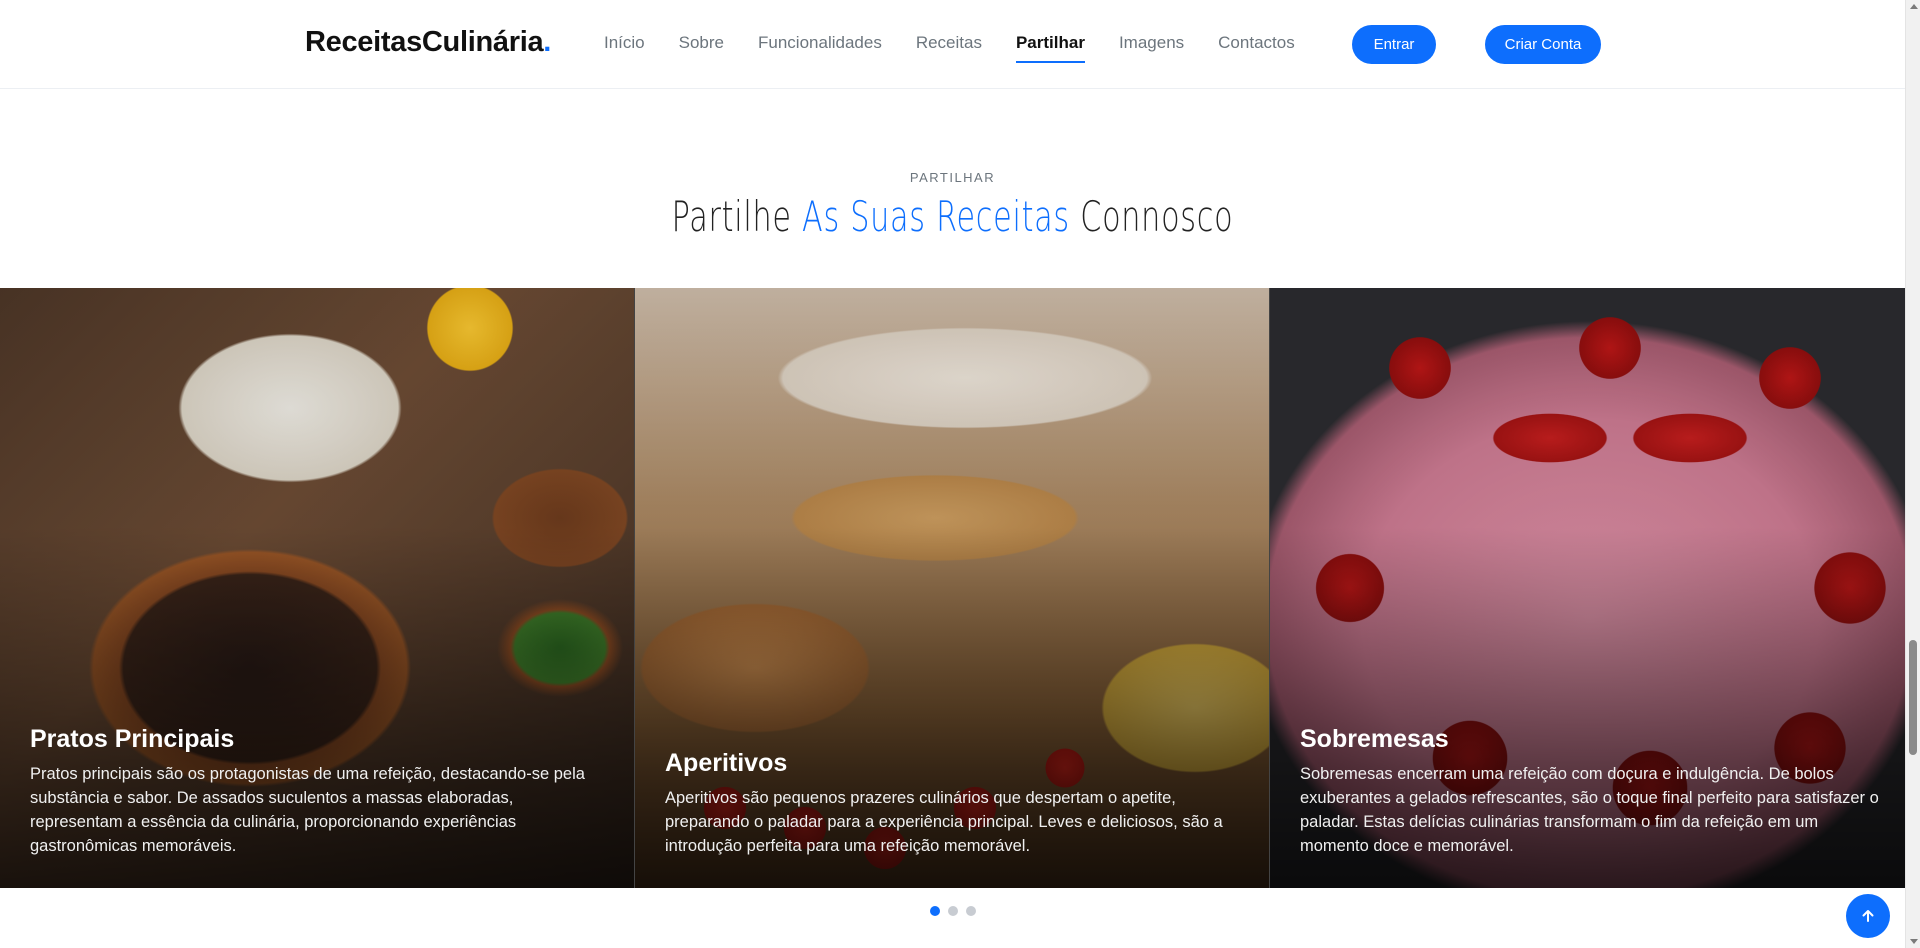 The height and width of the screenshot is (948, 1920). Describe the element at coordinates (1914, 941) in the screenshot. I see `scroll-down-arrow-icon` at that location.